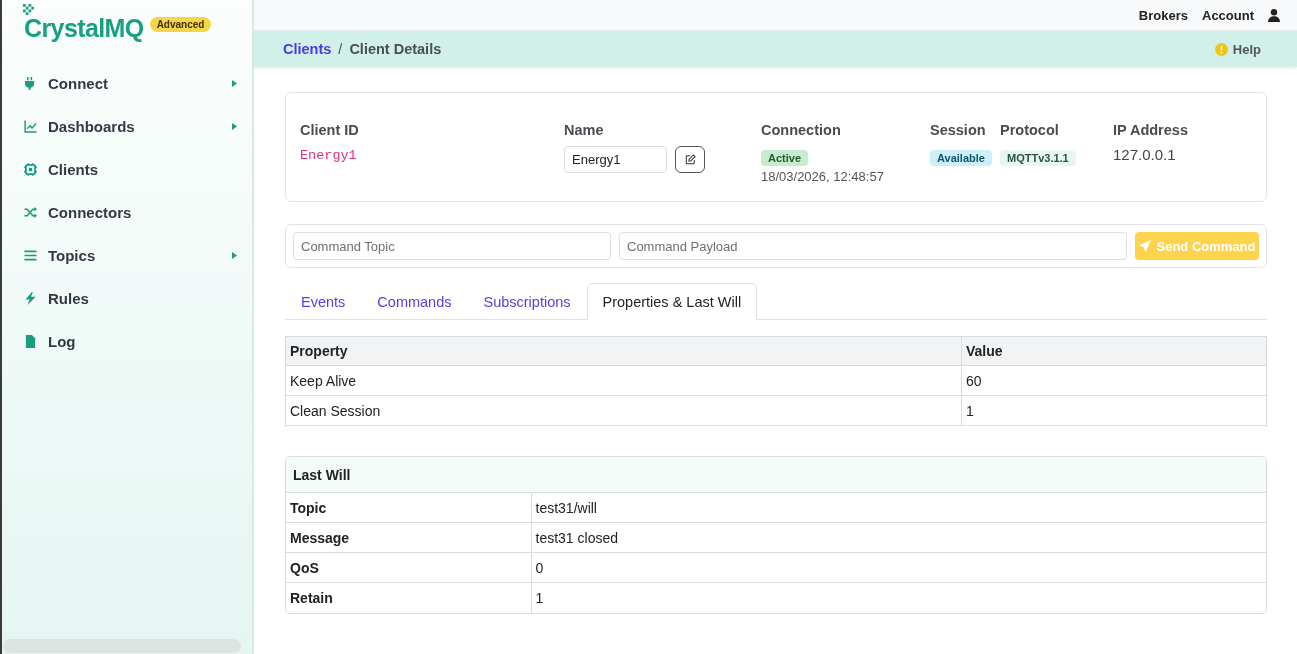 This screenshot has width=1297, height=654. I want to click on sidebar-item: Topics, so click(127, 255).